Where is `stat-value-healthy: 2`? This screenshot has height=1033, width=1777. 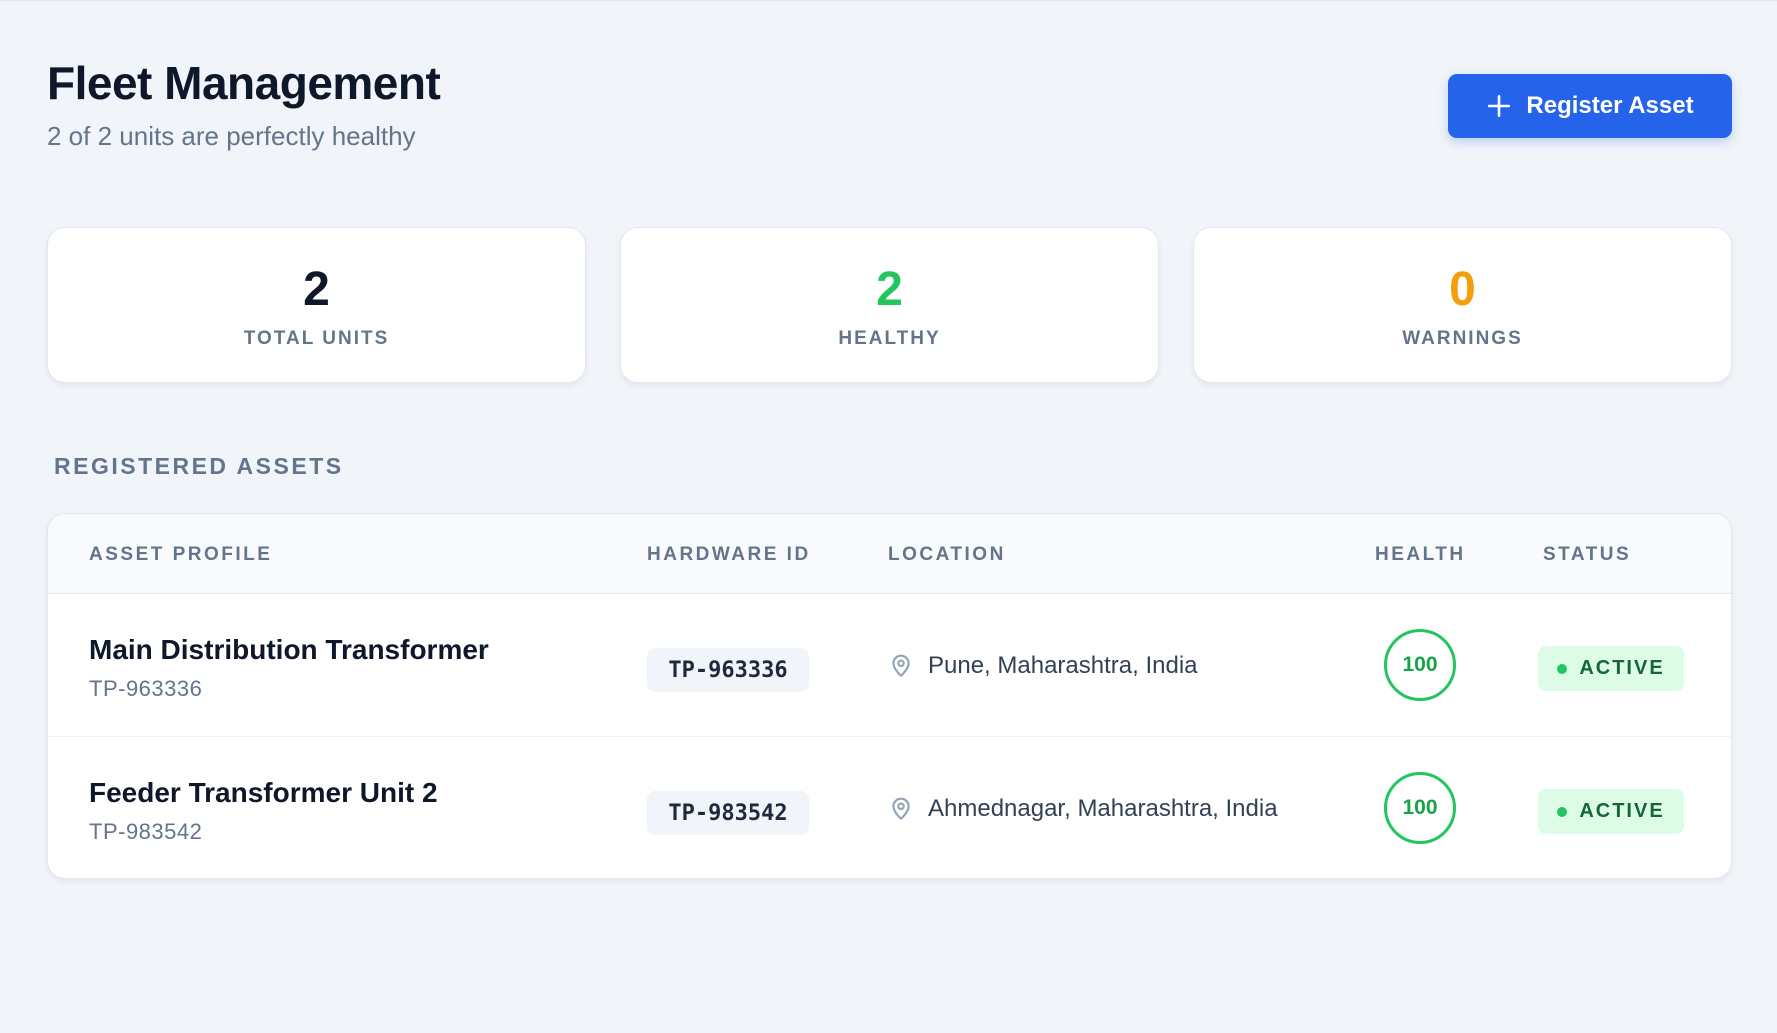
stat-value-healthy: 2 is located at coordinates (889, 289).